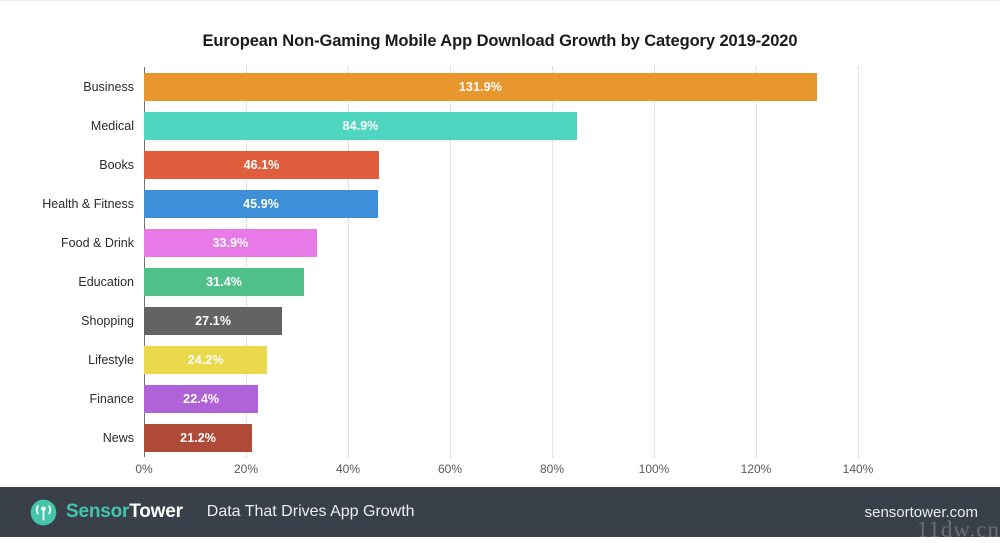 This screenshot has height=543, width=1000. I want to click on bar: 24.2%, so click(206, 359).